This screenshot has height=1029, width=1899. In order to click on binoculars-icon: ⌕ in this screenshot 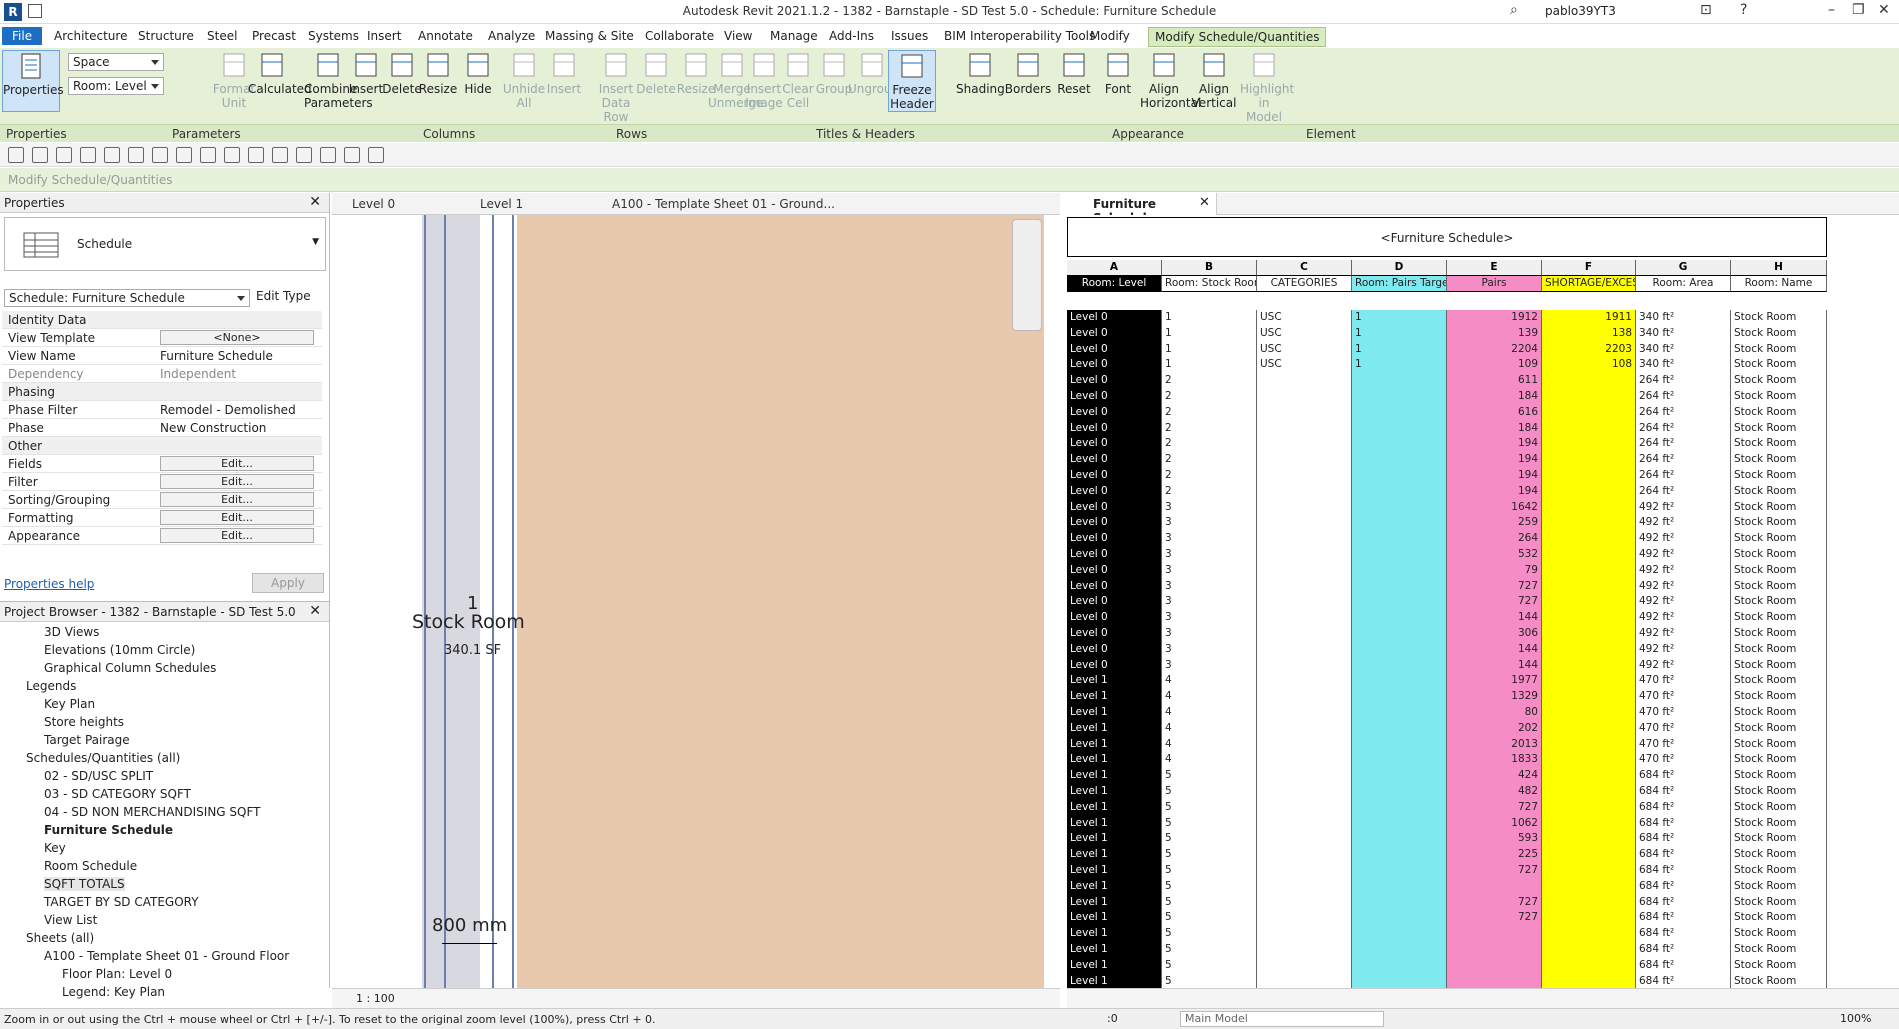, I will do `click(1514, 10)`.